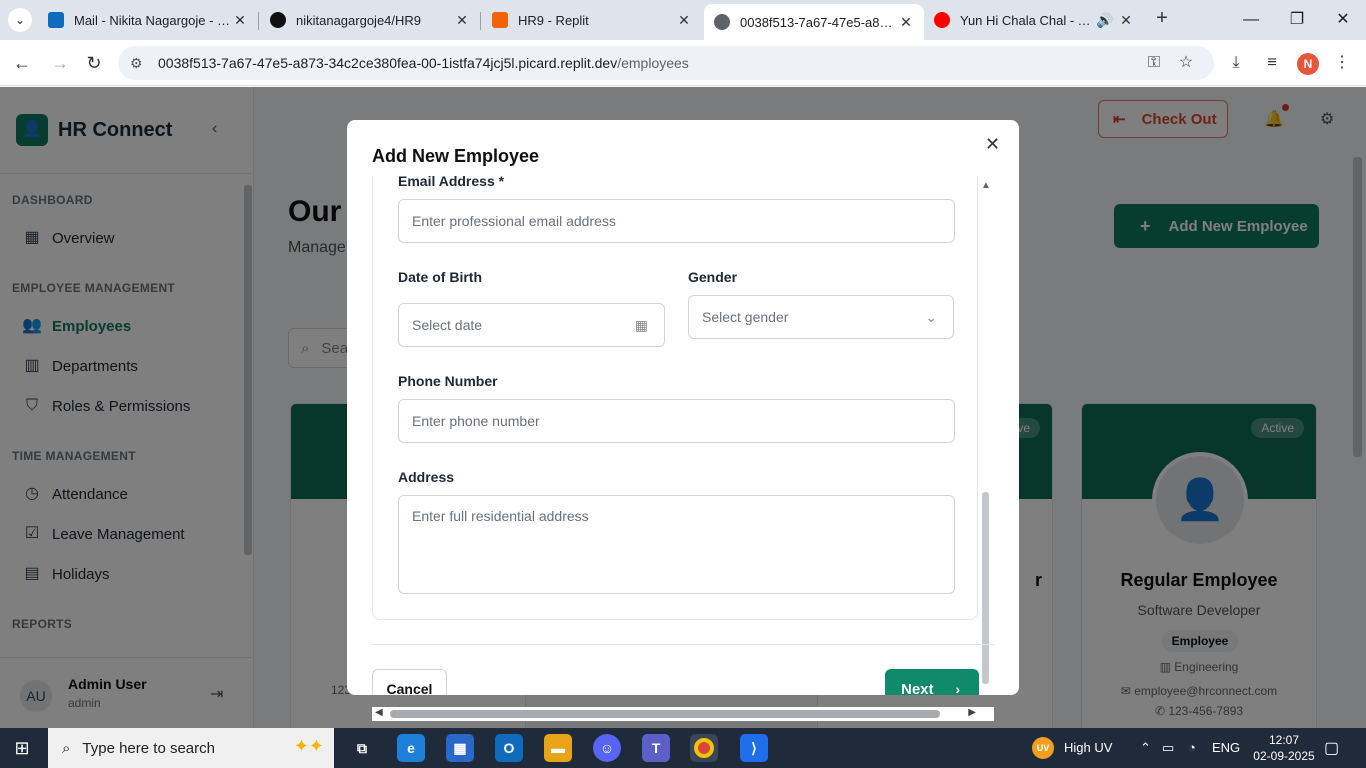 Image resolution: width=1366 pixels, height=768 pixels. What do you see at coordinates (409, 682) in the screenshot?
I see `cancel-button: Cancel` at bounding box center [409, 682].